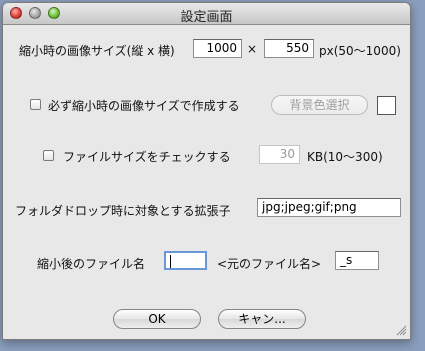  What do you see at coordinates (170, 261) in the screenshot?
I see `text-caret` at bounding box center [170, 261].